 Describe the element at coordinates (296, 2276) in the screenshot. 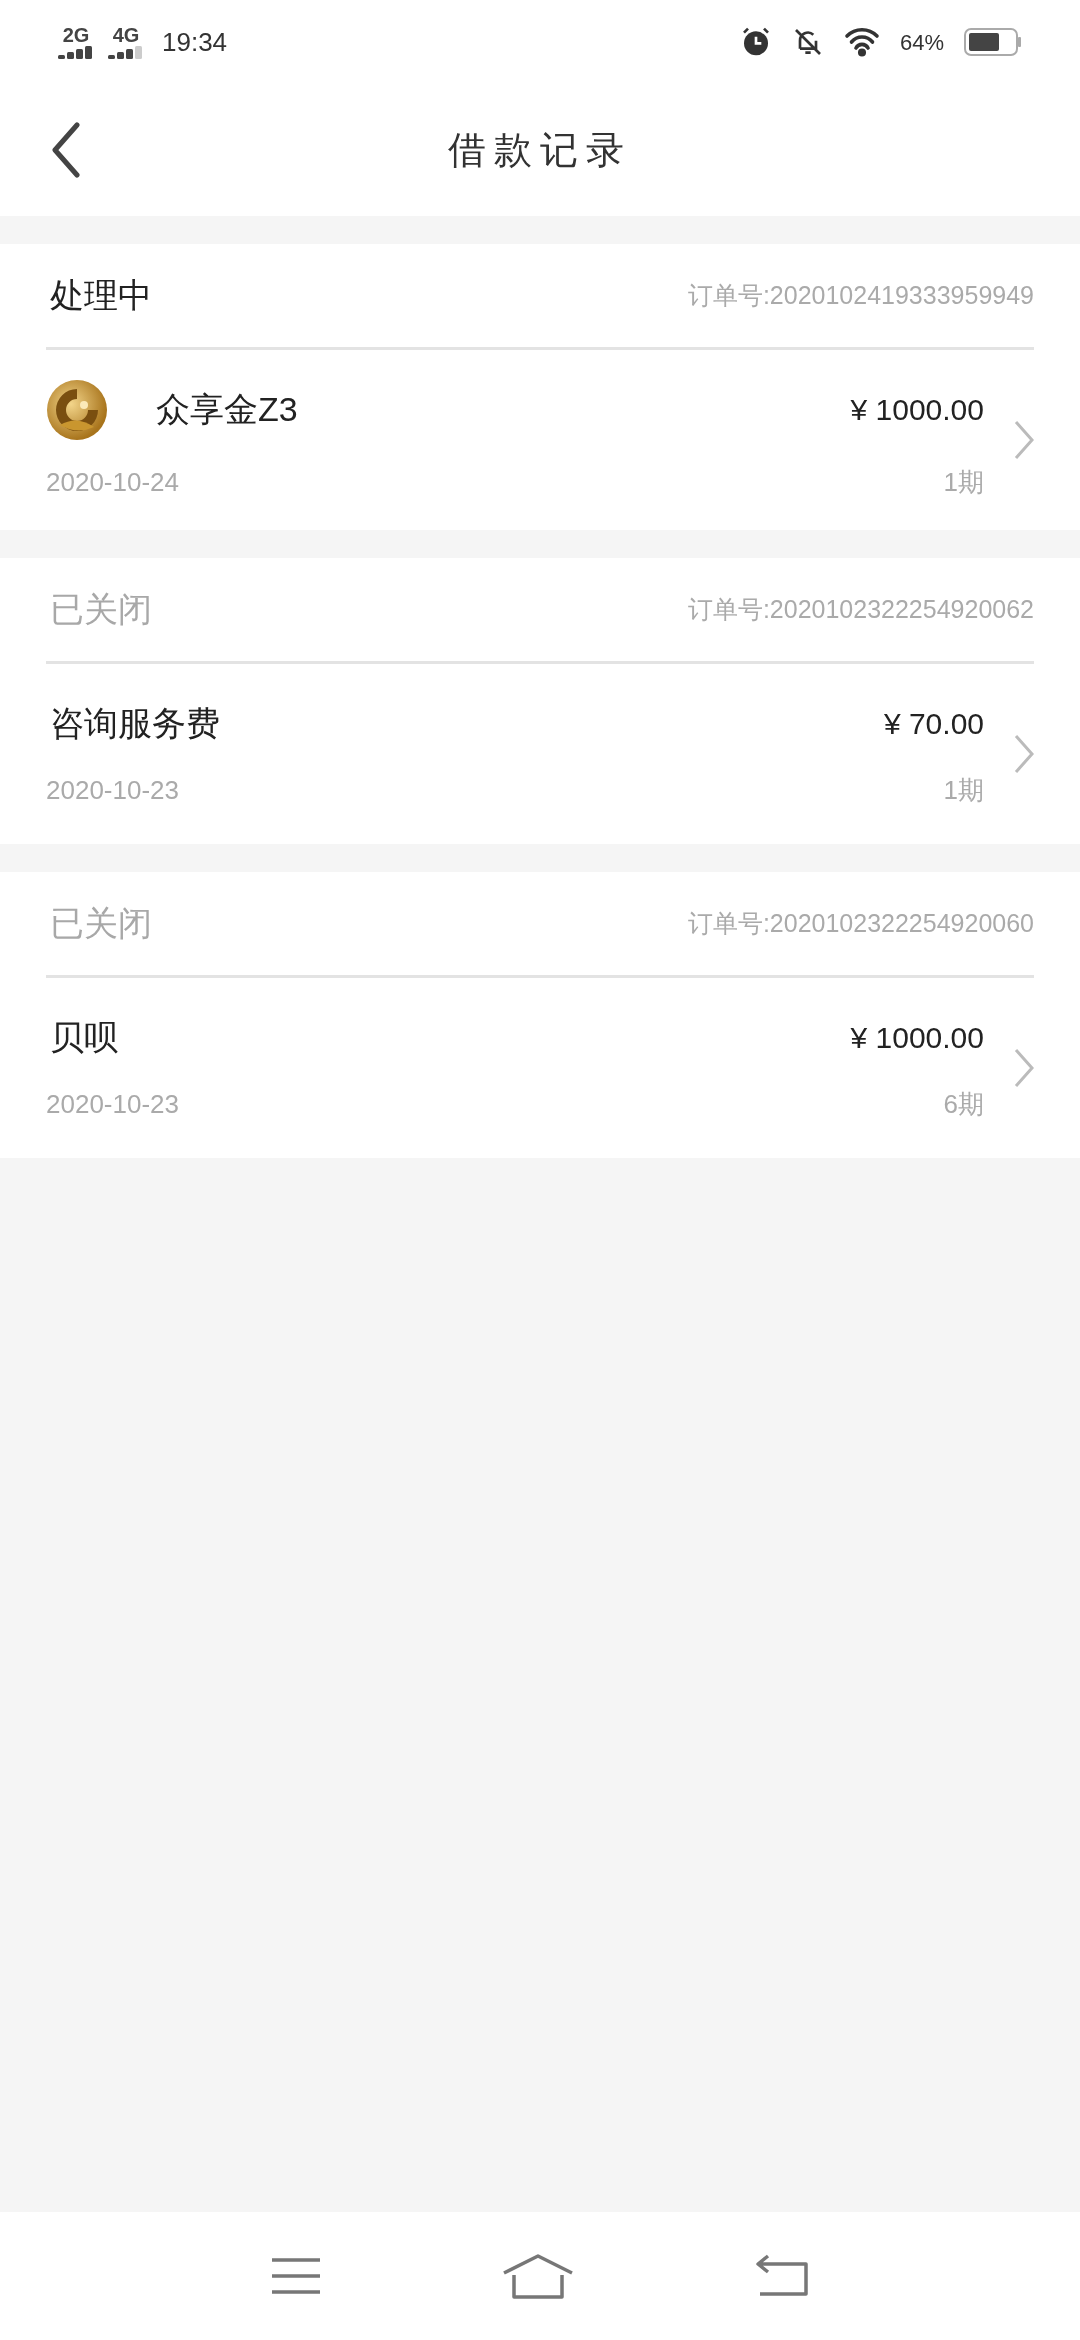

I see `menu-icon` at that location.